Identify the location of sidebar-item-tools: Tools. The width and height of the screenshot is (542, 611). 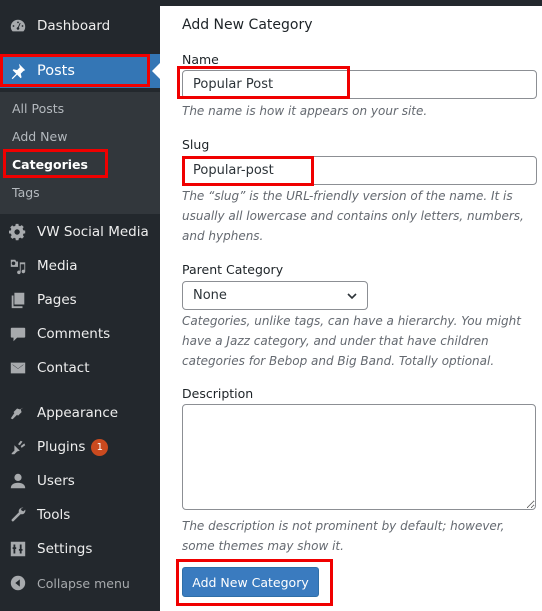
(80, 515).